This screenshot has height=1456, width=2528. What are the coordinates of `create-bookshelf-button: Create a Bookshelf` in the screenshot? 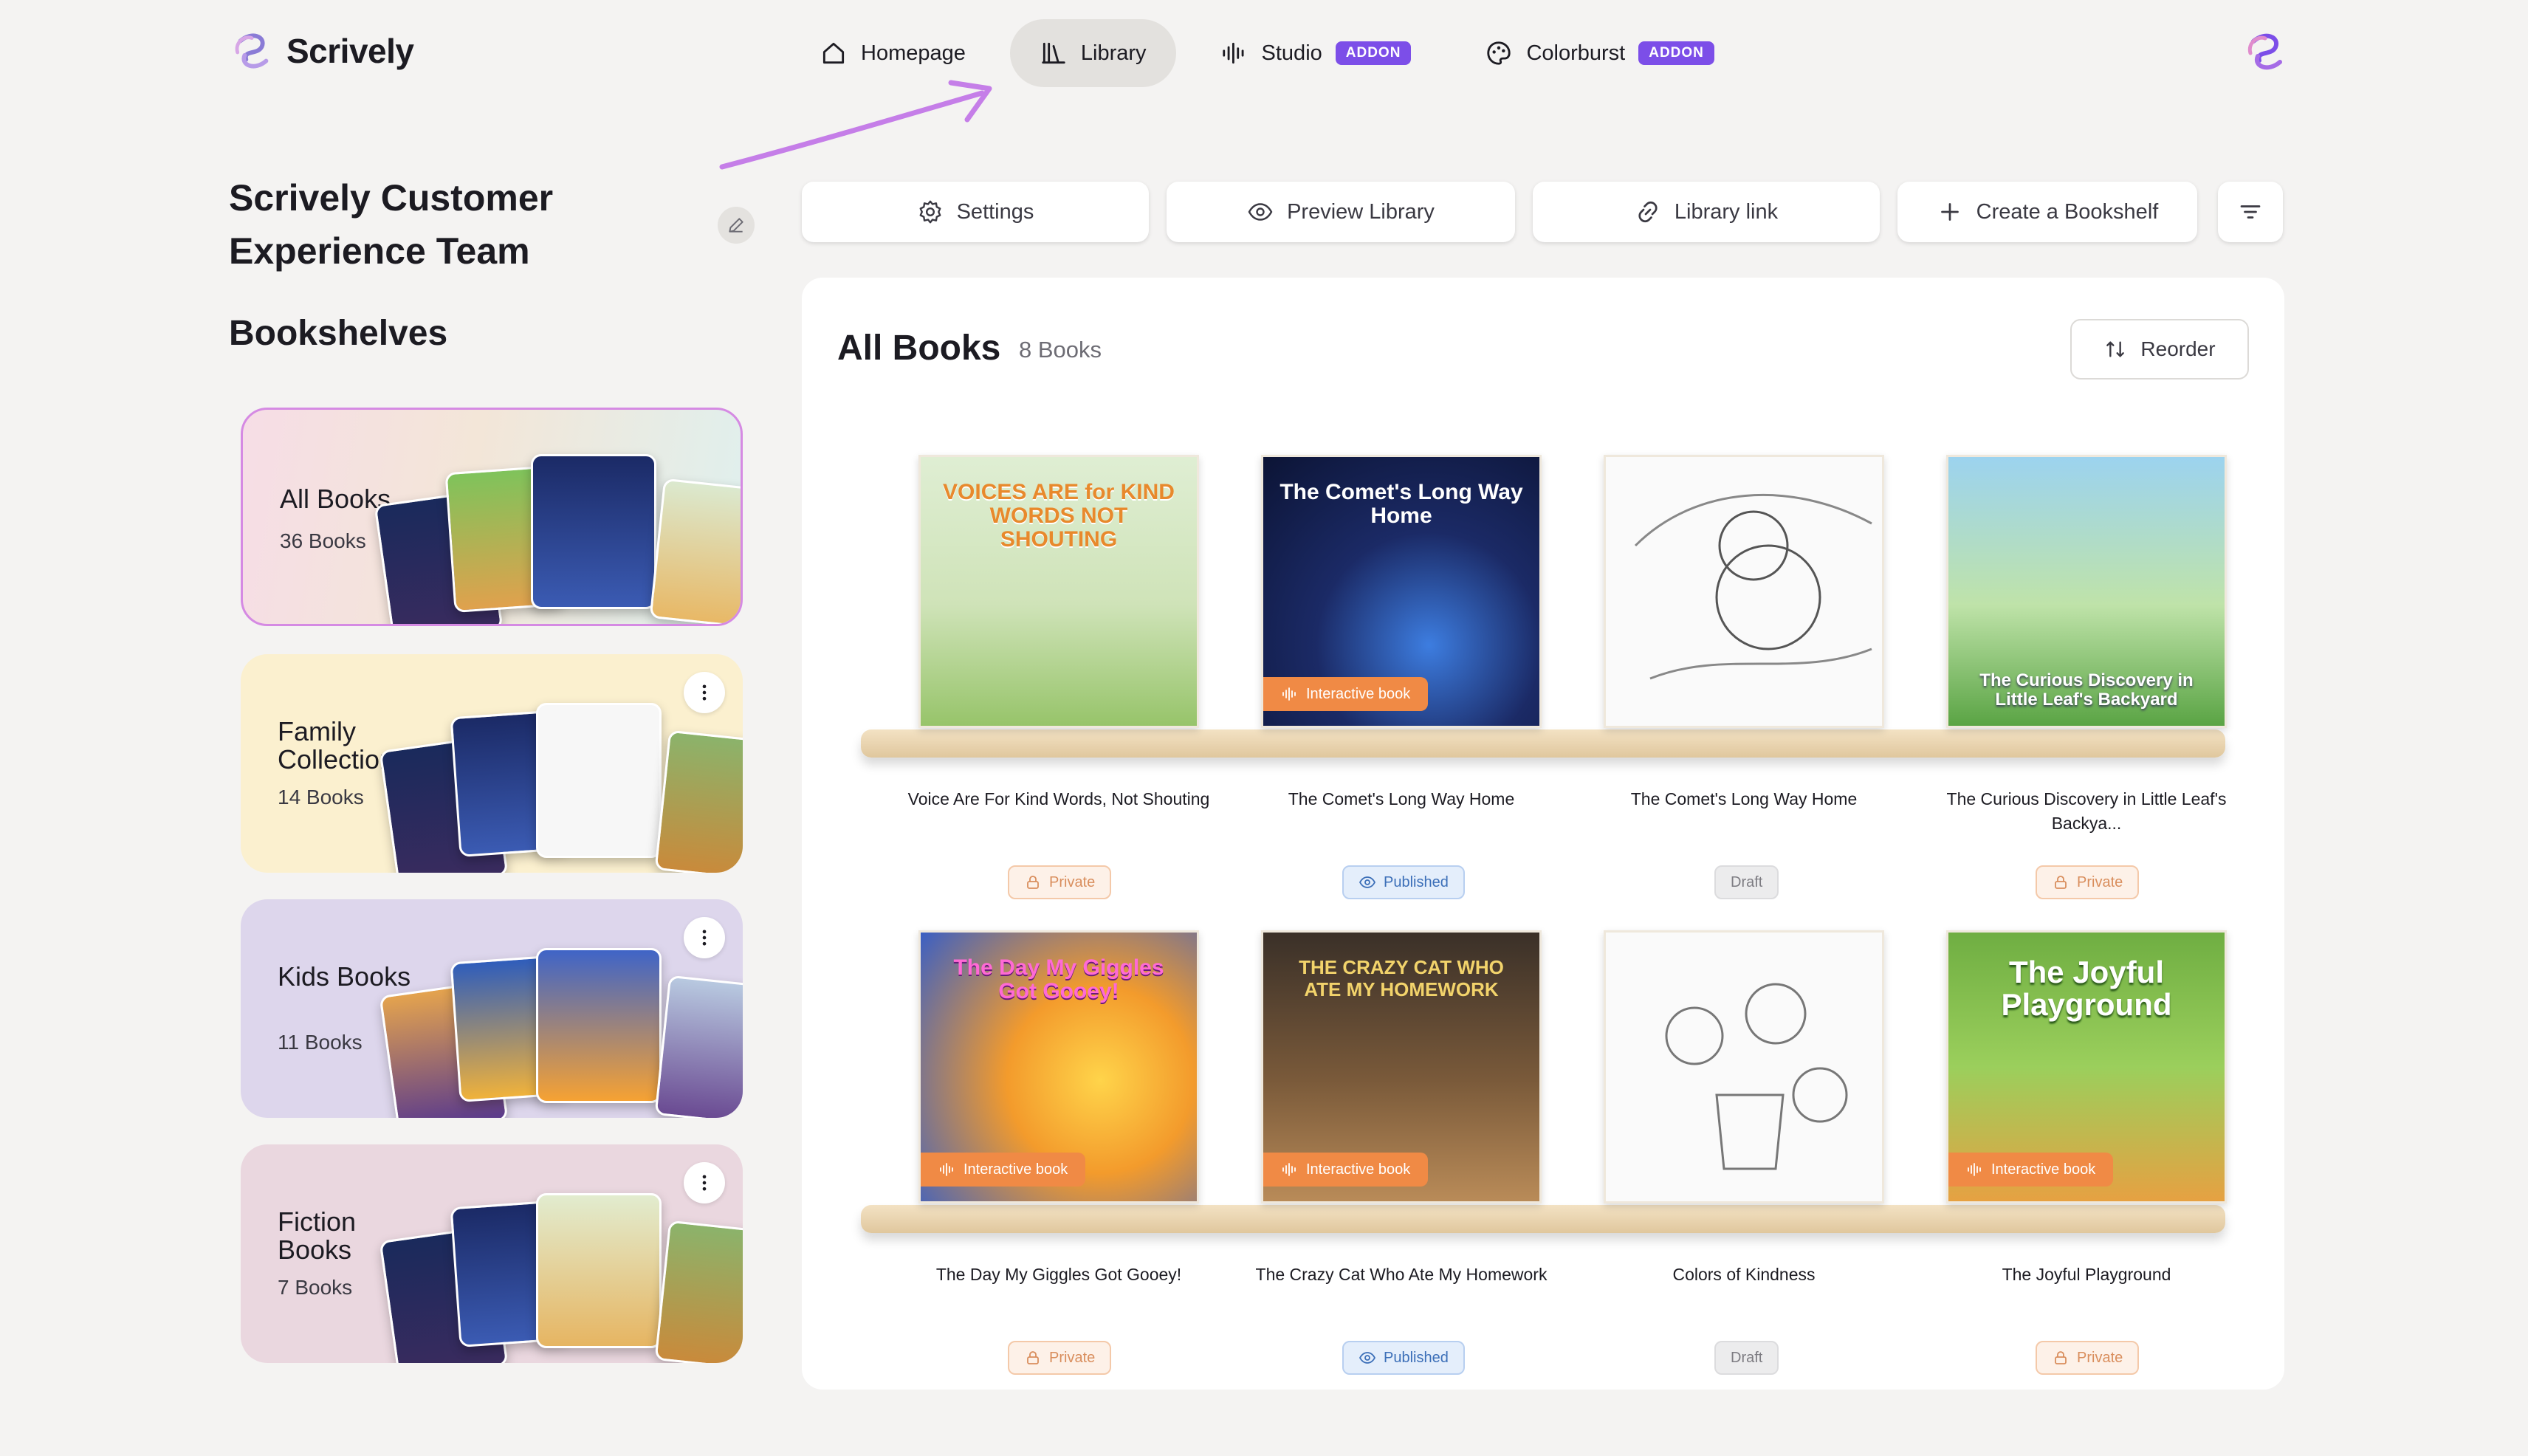 It's located at (2047, 212).